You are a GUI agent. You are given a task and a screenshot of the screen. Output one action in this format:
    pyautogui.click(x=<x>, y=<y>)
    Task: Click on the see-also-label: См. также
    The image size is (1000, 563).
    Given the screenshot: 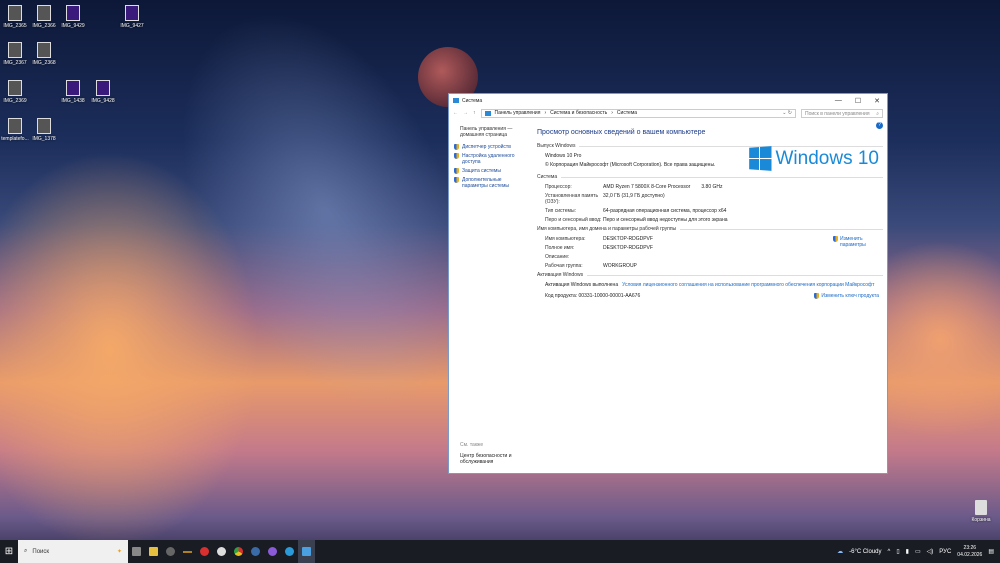 What is the action you would take?
    pyautogui.click(x=472, y=445)
    